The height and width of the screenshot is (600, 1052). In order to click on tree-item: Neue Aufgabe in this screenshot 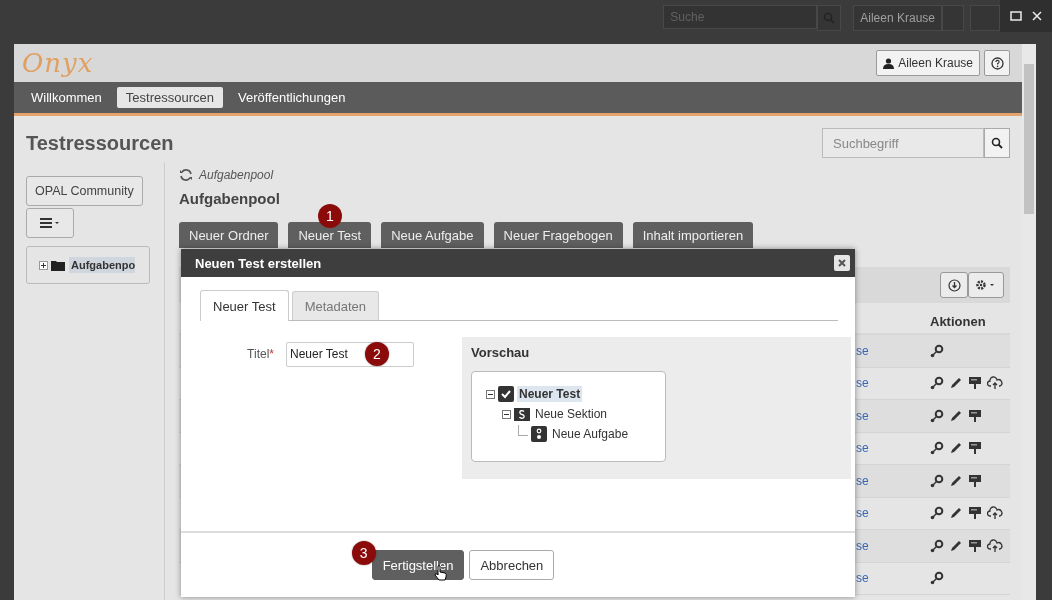, I will do `click(590, 434)`.